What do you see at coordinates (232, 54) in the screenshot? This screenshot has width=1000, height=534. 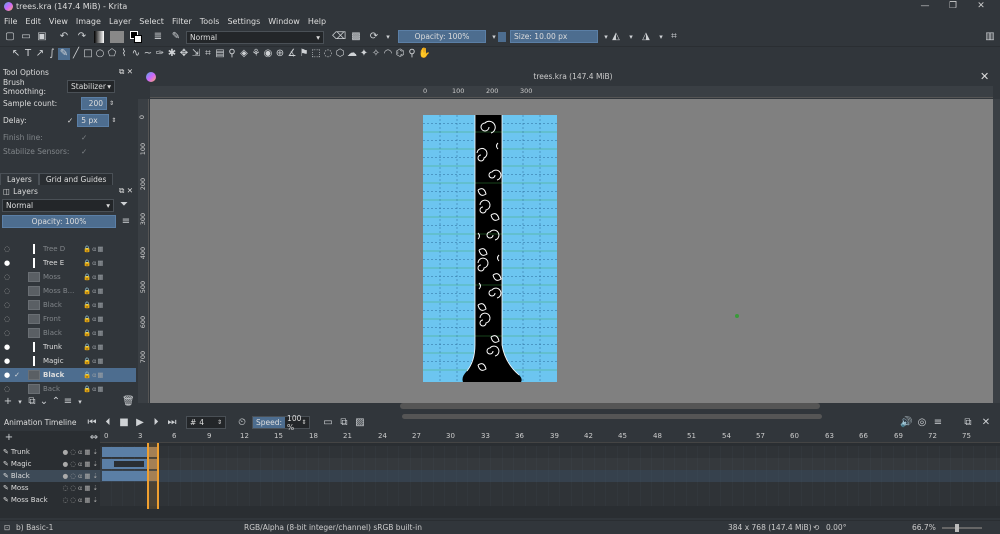 I see `color-picker-icon: ⚲` at bounding box center [232, 54].